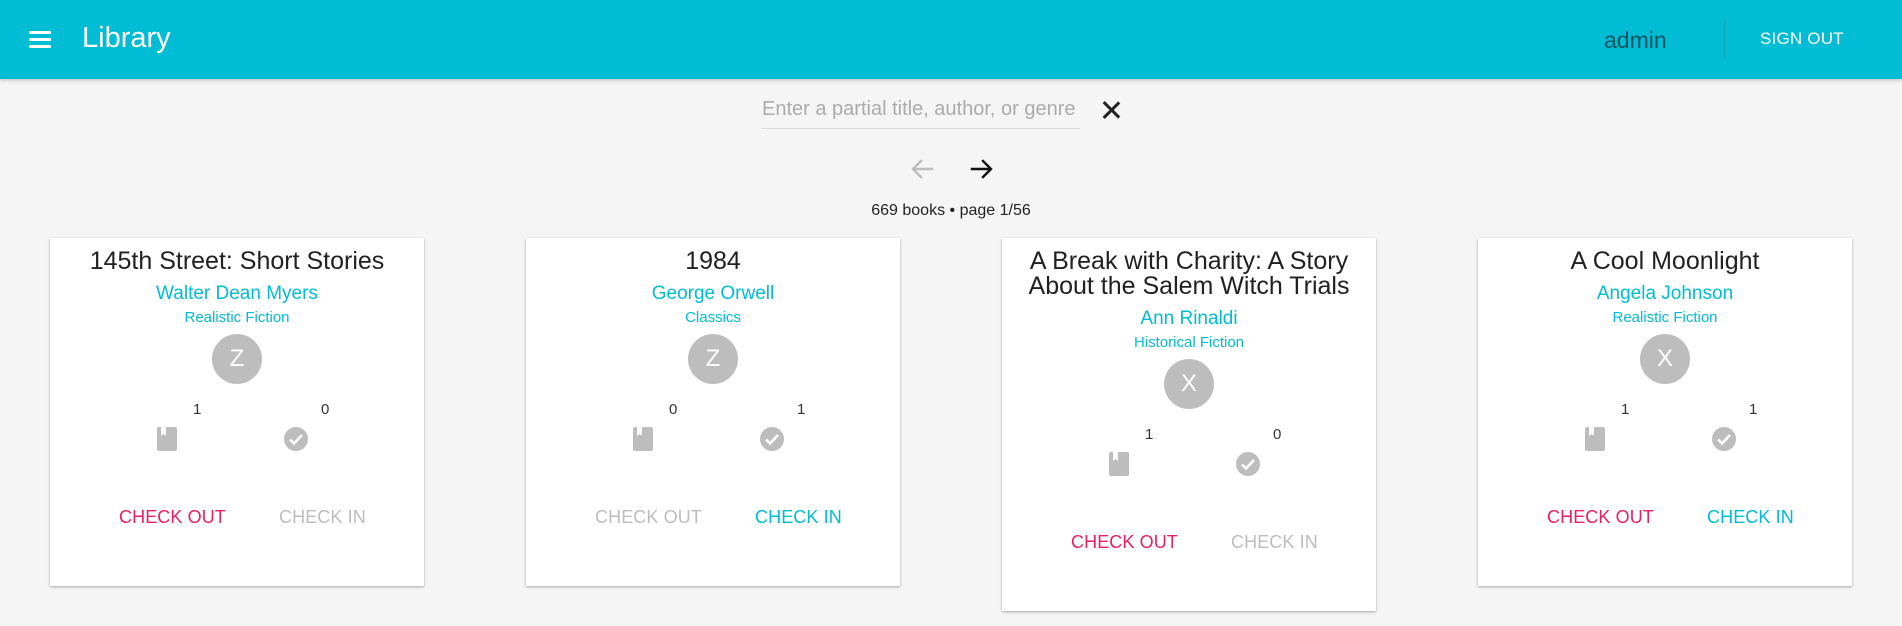 The image size is (1902, 626). What do you see at coordinates (1189, 343) in the screenshot?
I see `book-genre: Historical Fiction` at bounding box center [1189, 343].